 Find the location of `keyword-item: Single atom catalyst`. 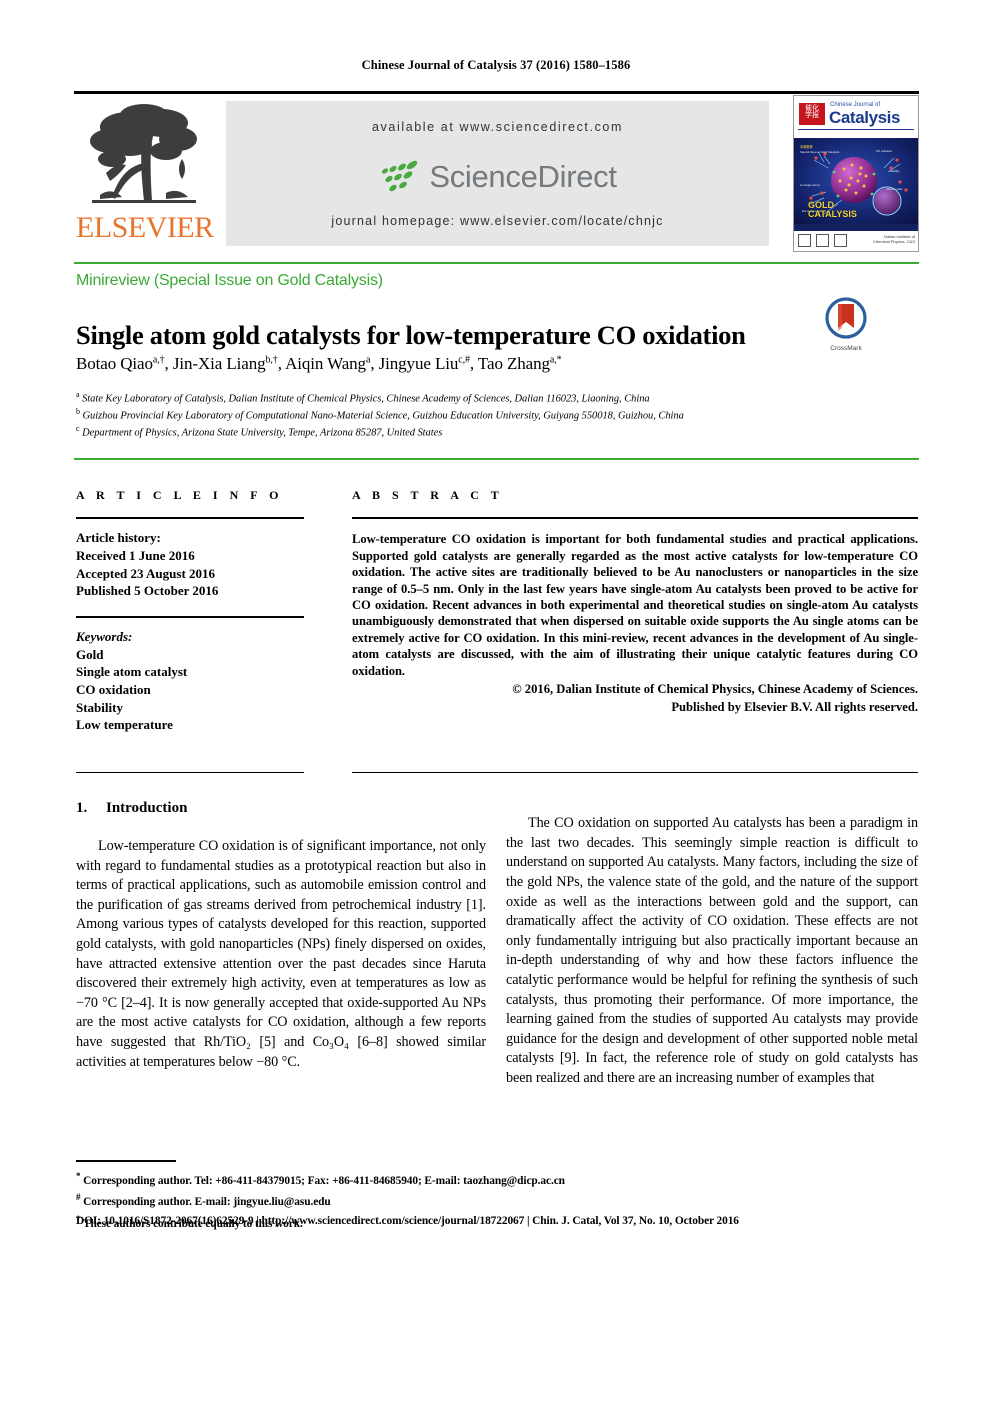

keyword-item: Single atom catalyst is located at coordinates (132, 672).